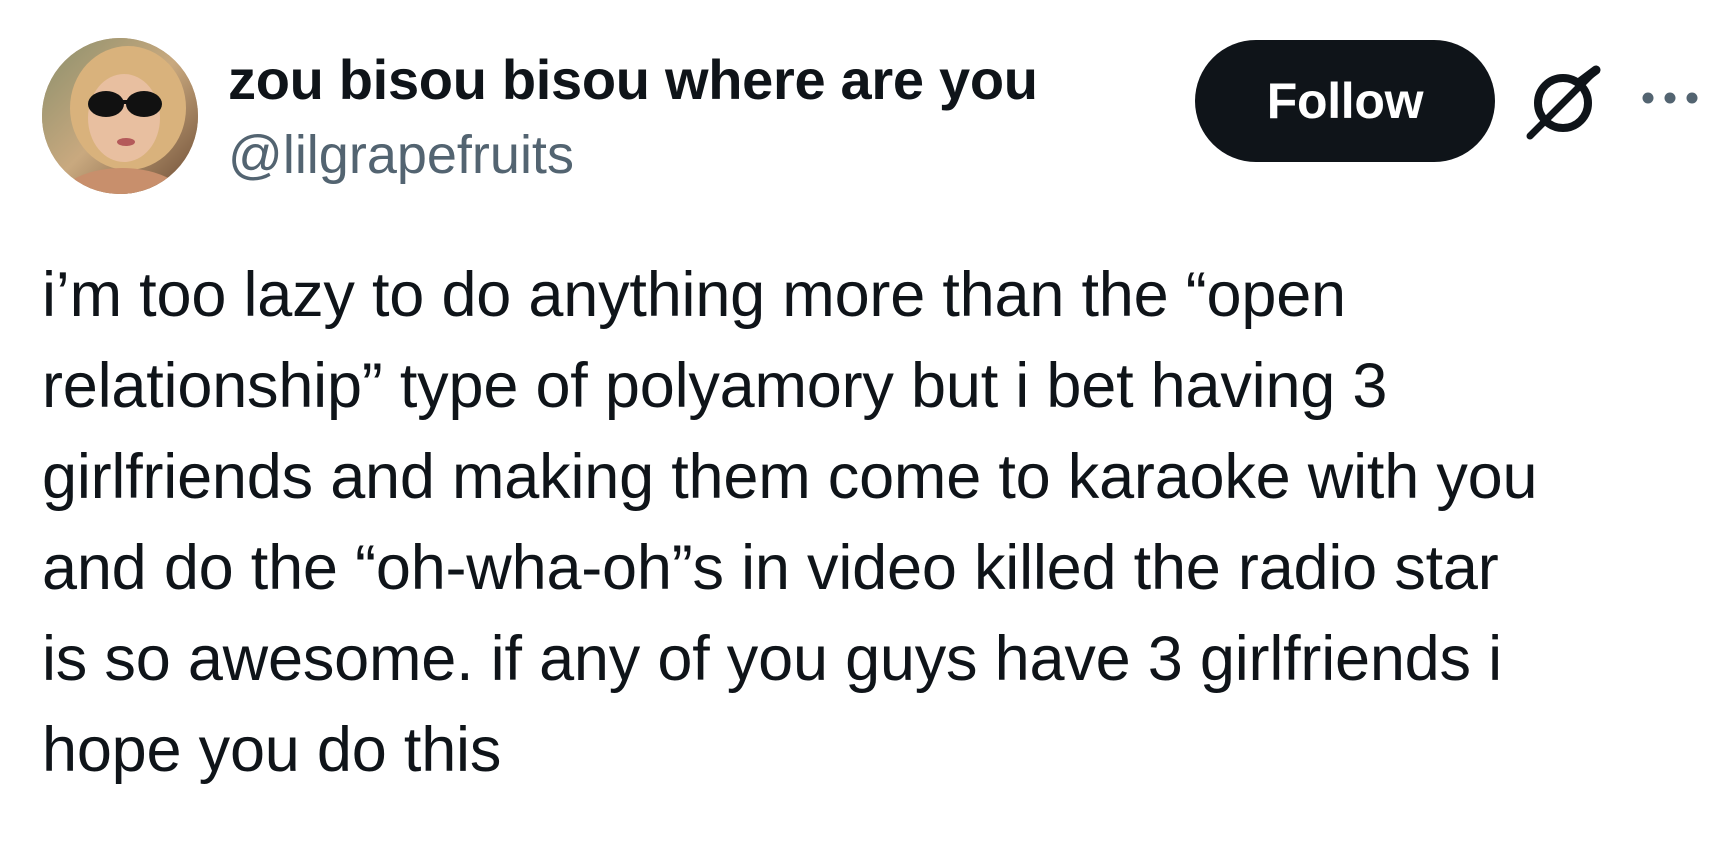  What do you see at coordinates (1345, 101) in the screenshot?
I see `follow-button: Follow` at bounding box center [1345, 101].